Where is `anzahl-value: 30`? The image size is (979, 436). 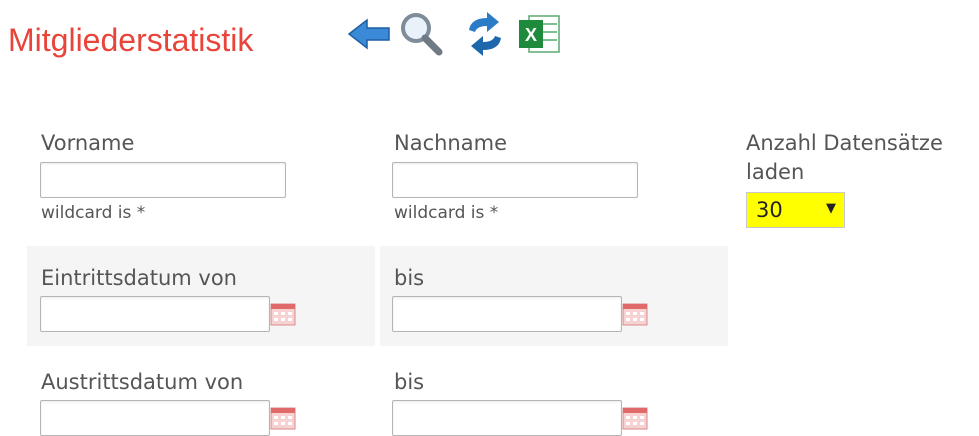
anzahl-value: 30 is located at coordinates (769, 210).